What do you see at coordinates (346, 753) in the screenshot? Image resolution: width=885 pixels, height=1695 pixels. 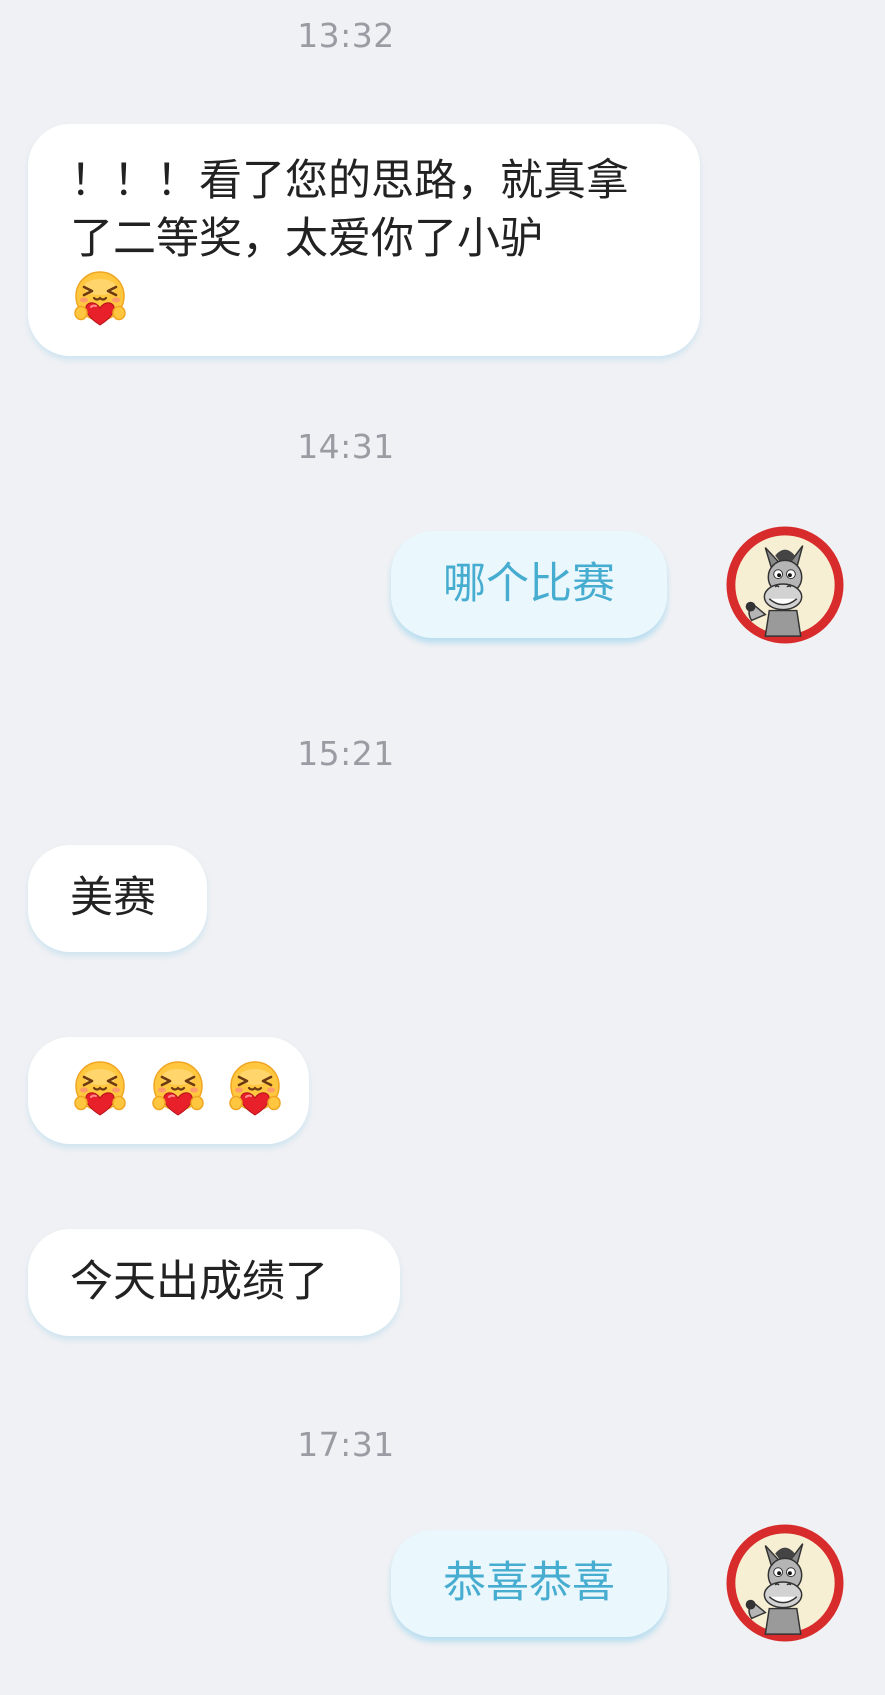 I see `timestamp: 15:21` at bounding box center [346, 753].